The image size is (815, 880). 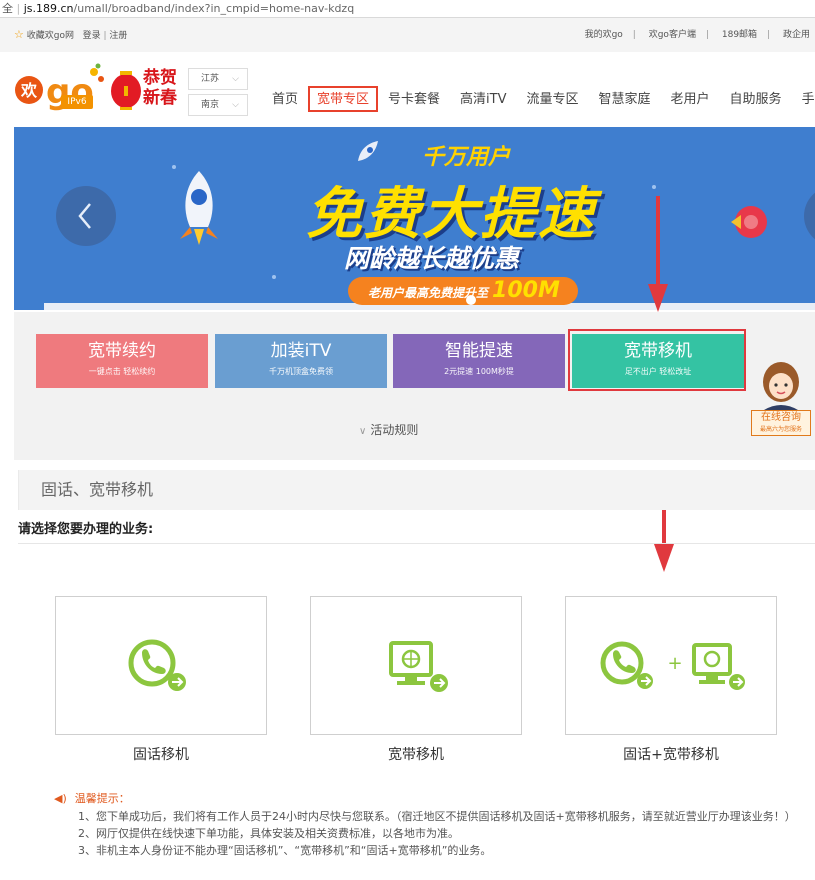 What do you see at coordinates (363, 431) in the screenshot?
I see `chevron-down-icon: ∨` at bounding box center [363, 431].